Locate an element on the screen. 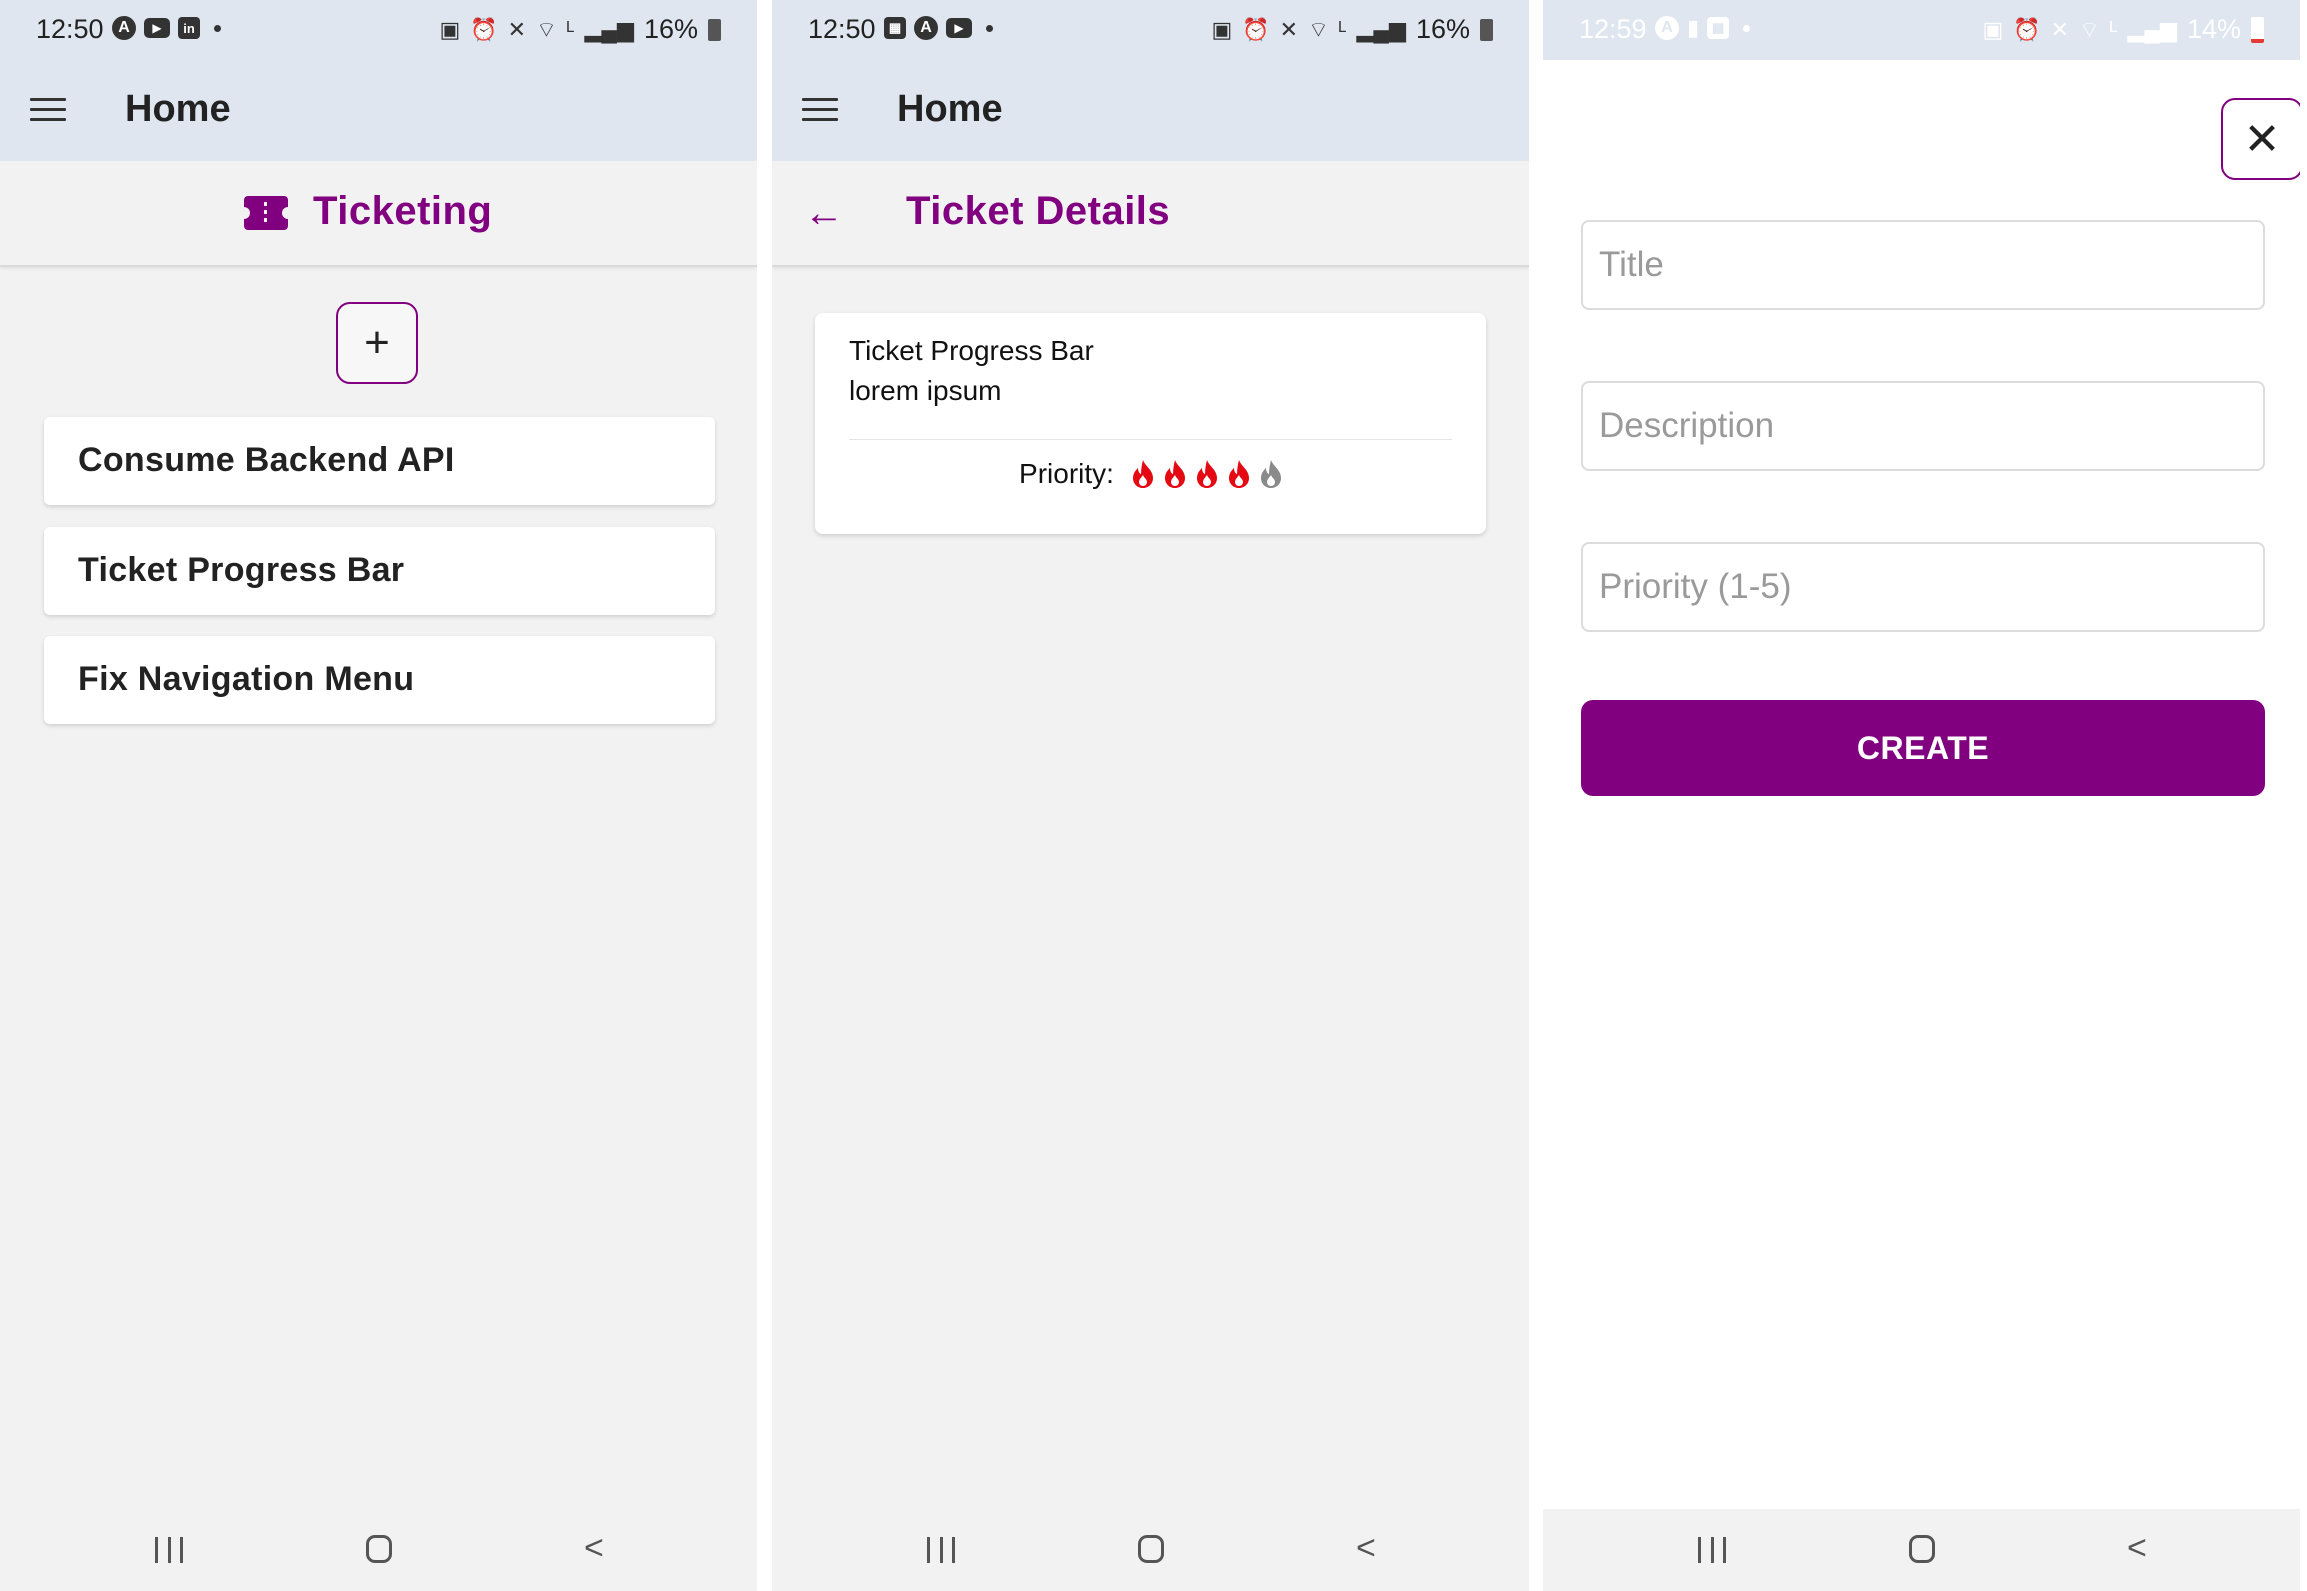  priority-row: Priority: is located at coordinates (1150, 474).